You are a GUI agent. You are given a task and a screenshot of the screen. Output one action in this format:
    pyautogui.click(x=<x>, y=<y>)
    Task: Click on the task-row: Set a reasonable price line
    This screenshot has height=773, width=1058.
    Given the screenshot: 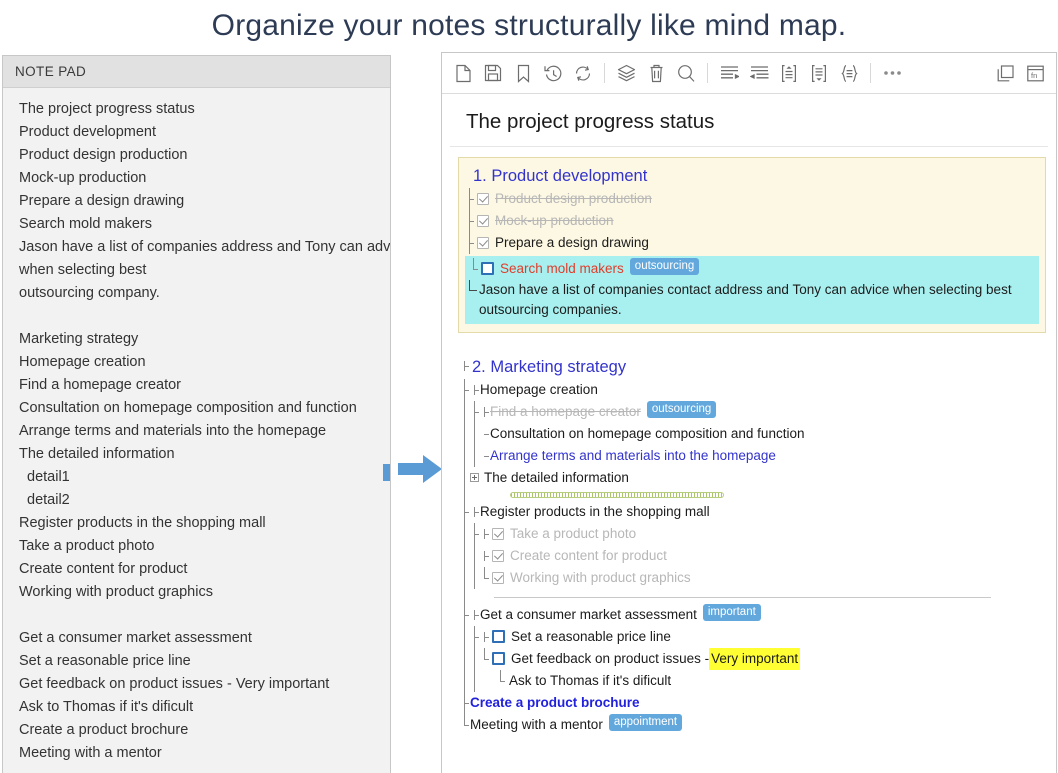 What is the action you would take?
    pyautogui.click(x=763, y=637)
    